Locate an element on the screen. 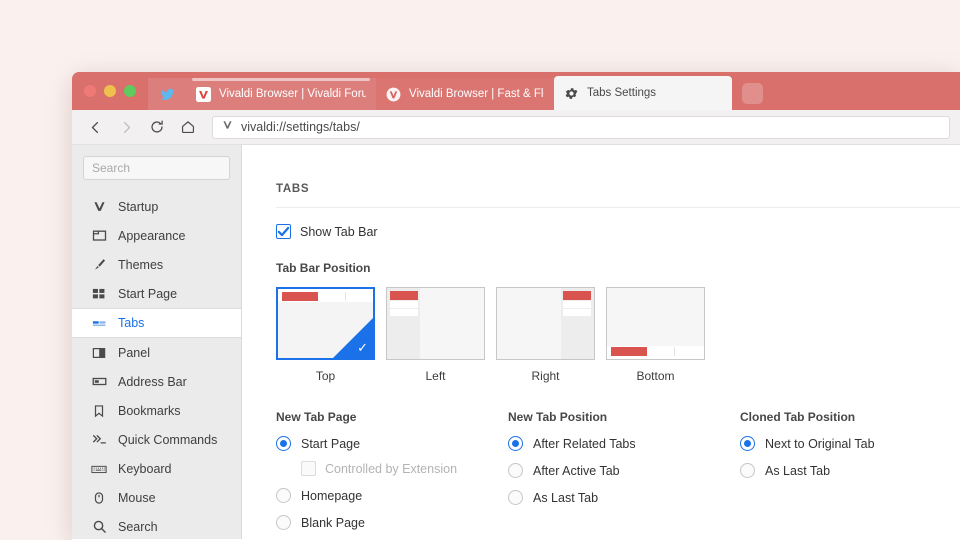 The image size is (960, 540). sidebar-item-label: Tabs is located at coordinates (131, 323).